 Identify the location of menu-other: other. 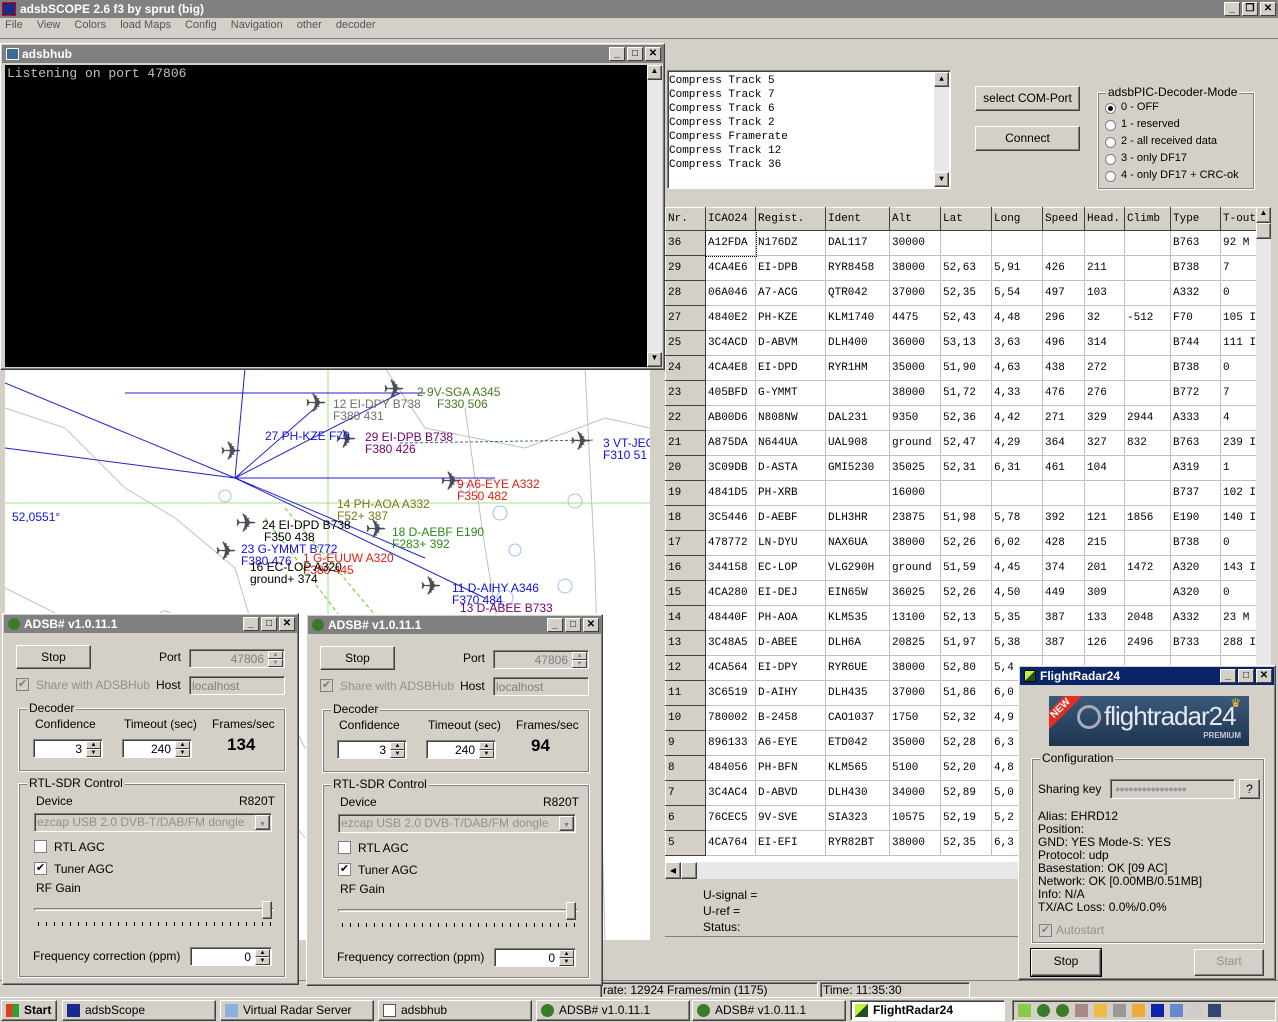
(309, 25).